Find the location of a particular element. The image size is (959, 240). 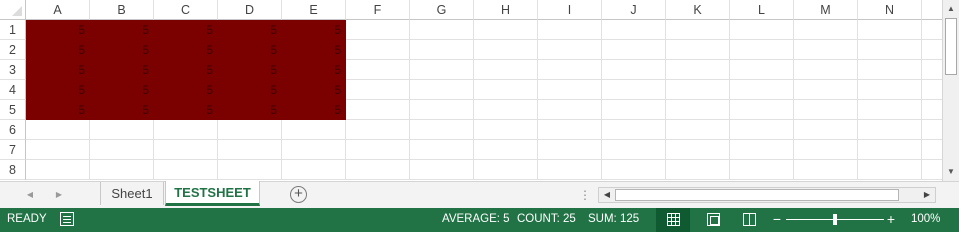

column-header: L is located at coordinates (762, 10).